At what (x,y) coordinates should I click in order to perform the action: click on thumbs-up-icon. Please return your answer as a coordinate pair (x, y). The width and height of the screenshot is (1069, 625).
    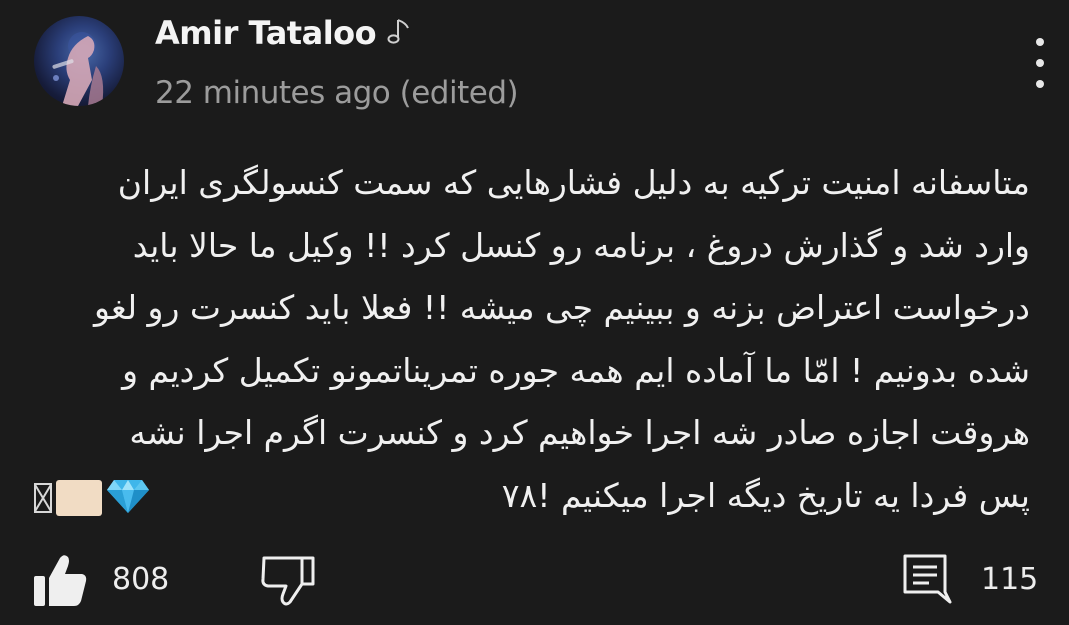
    Looking at the image, I should click on (60, 581).